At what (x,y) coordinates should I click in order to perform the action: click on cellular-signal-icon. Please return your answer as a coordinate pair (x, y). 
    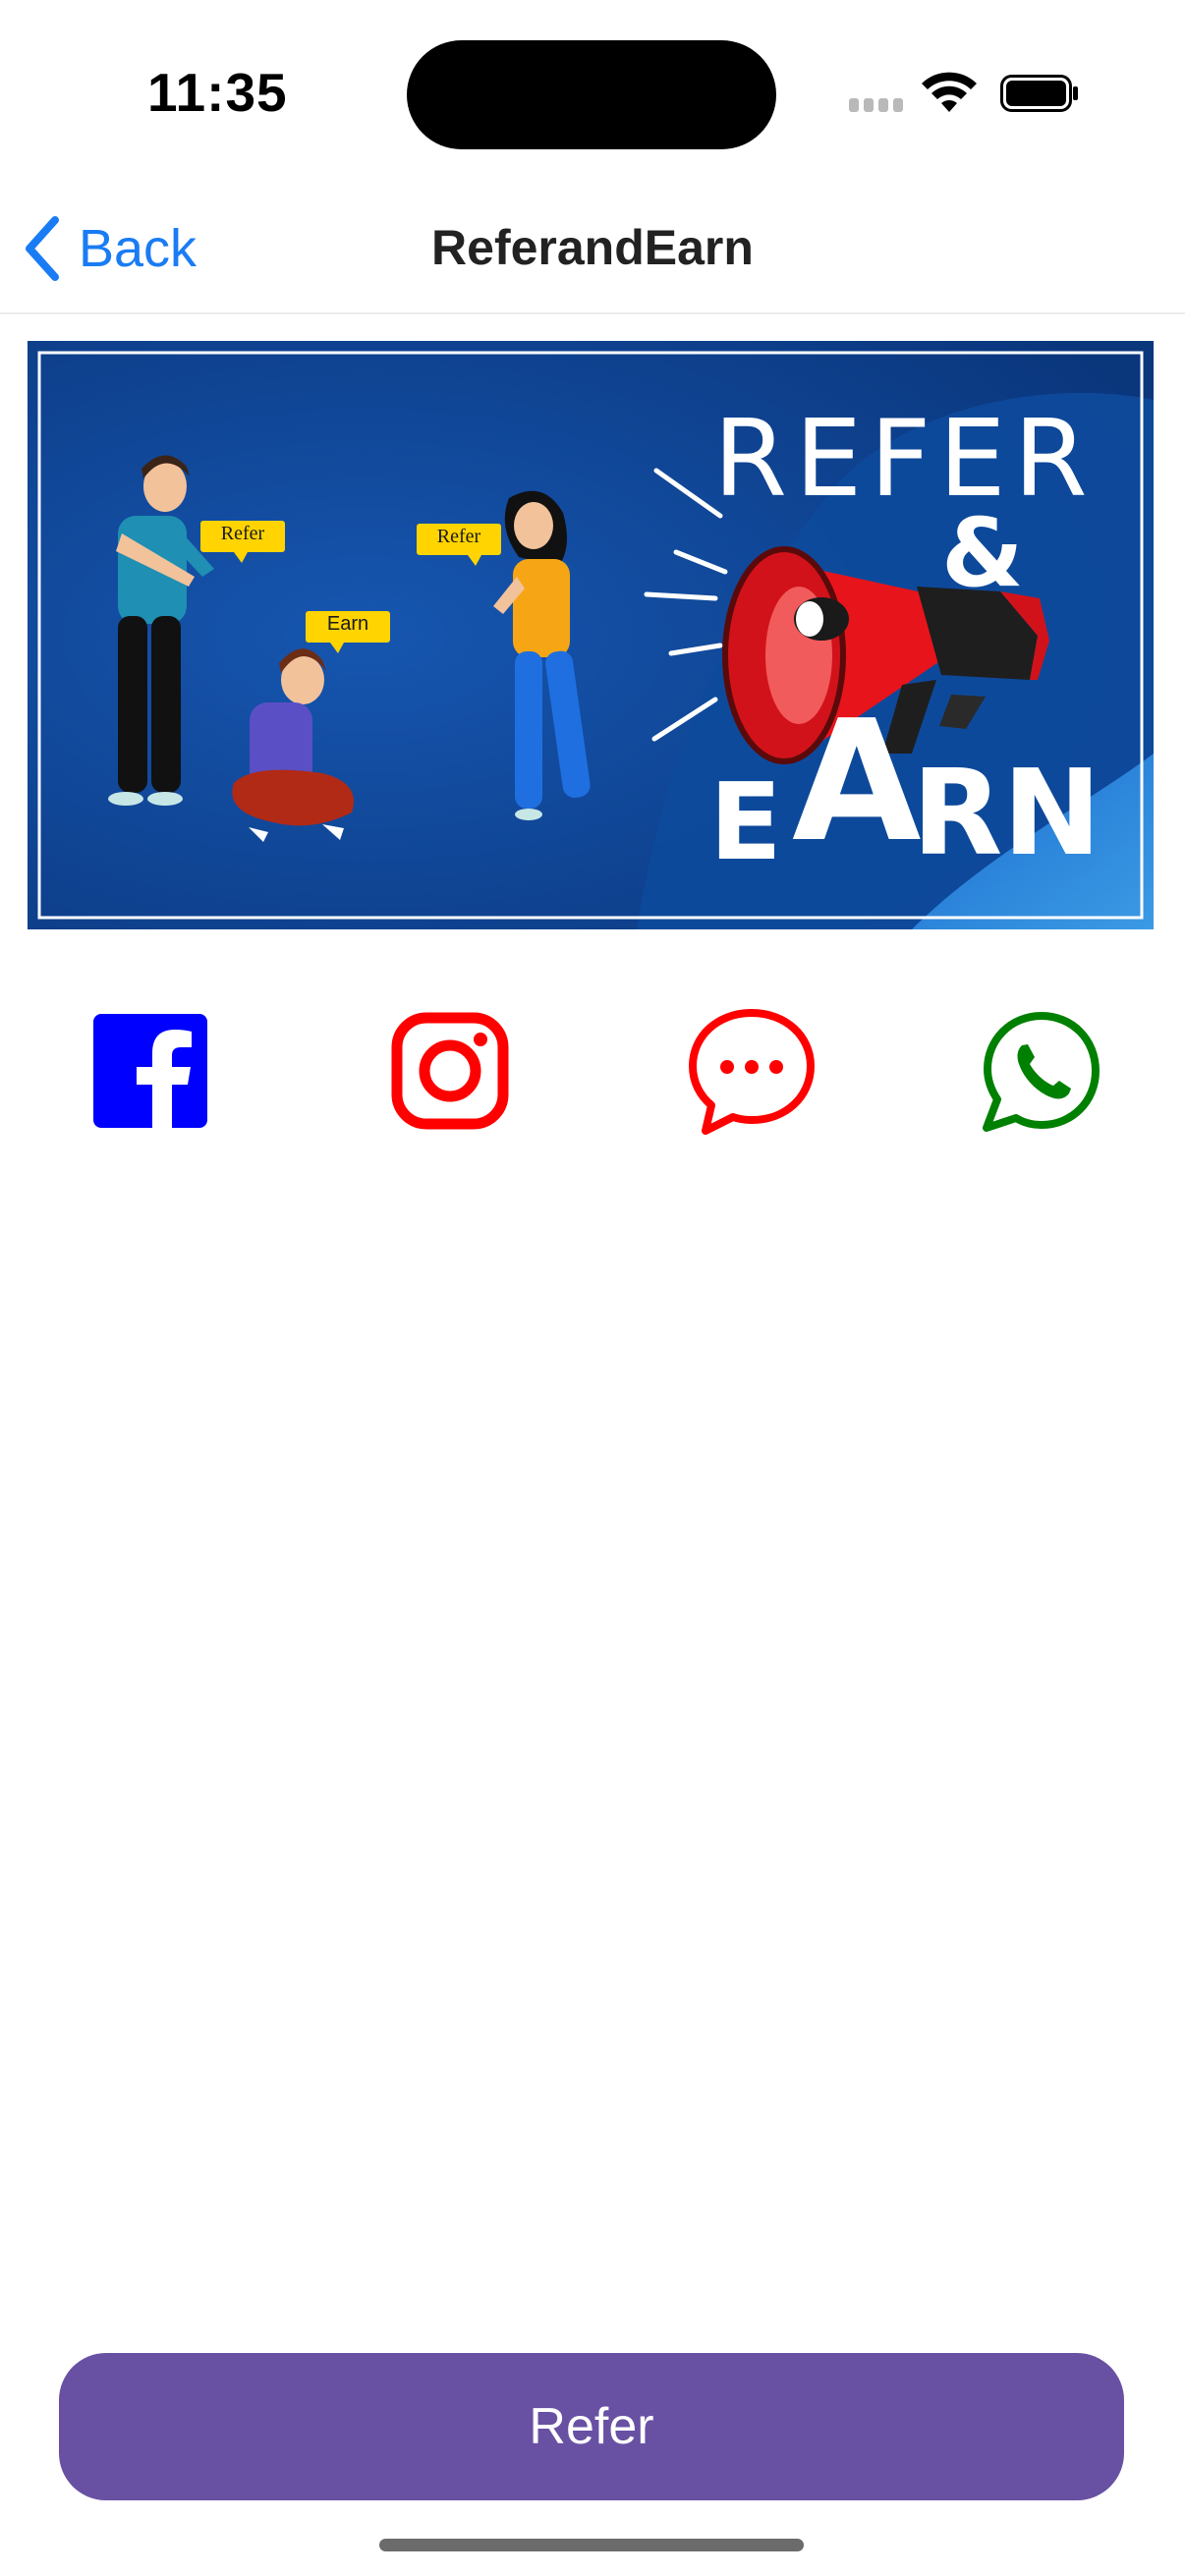
    Looking at the image, I should click on (877, 105).